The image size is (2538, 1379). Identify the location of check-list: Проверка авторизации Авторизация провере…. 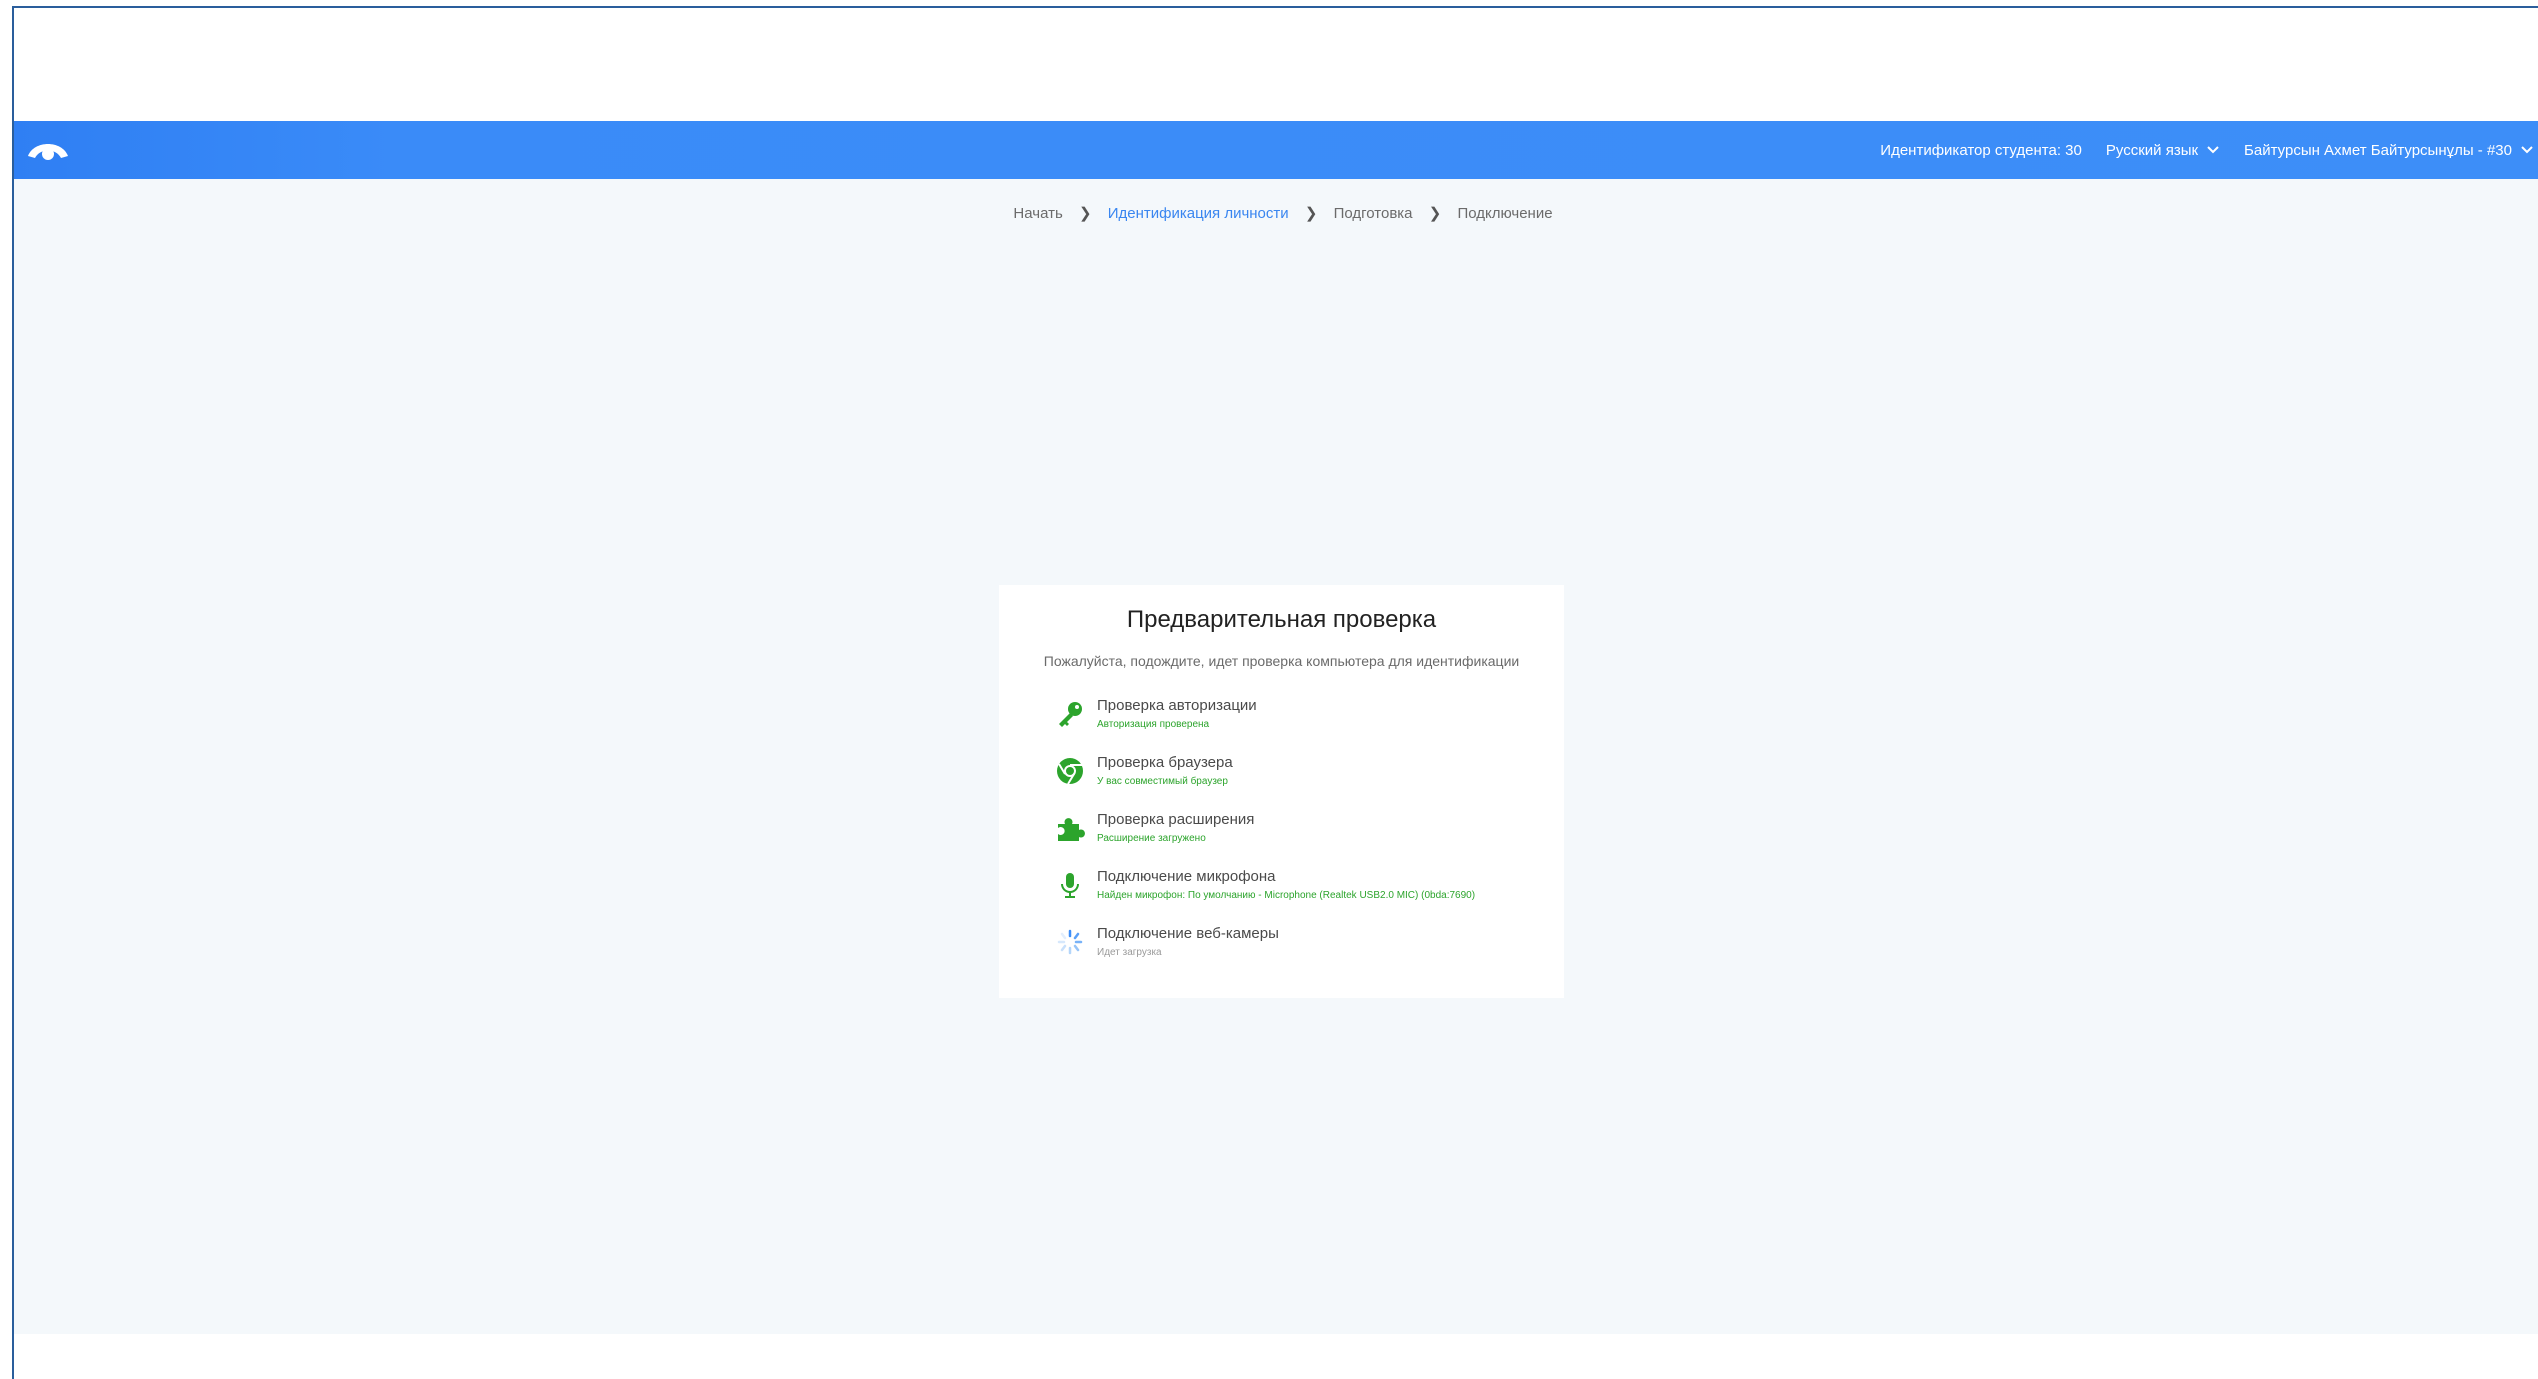
(1309, 839).